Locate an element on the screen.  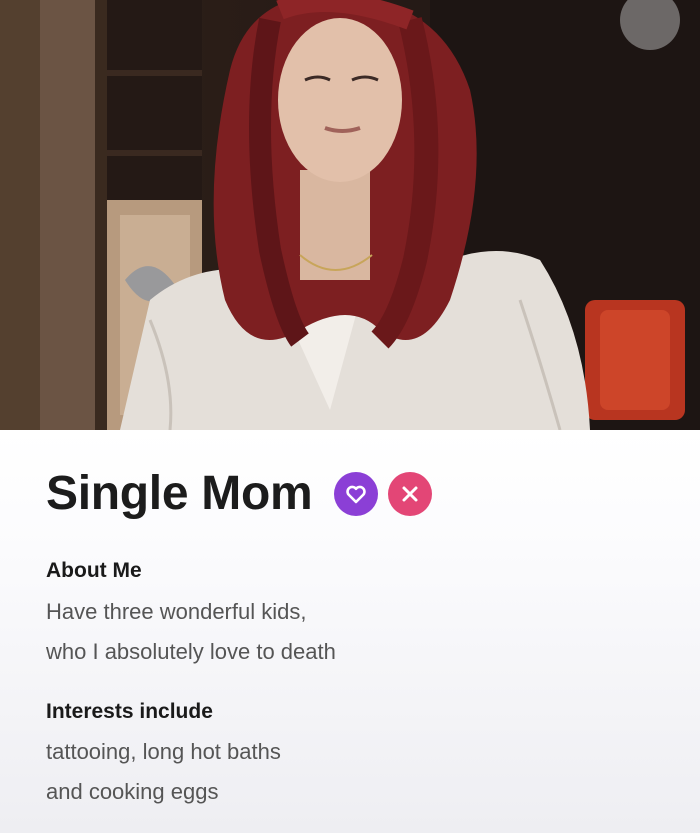
interests-heading: Interests include is located at coordinates (129, 711).